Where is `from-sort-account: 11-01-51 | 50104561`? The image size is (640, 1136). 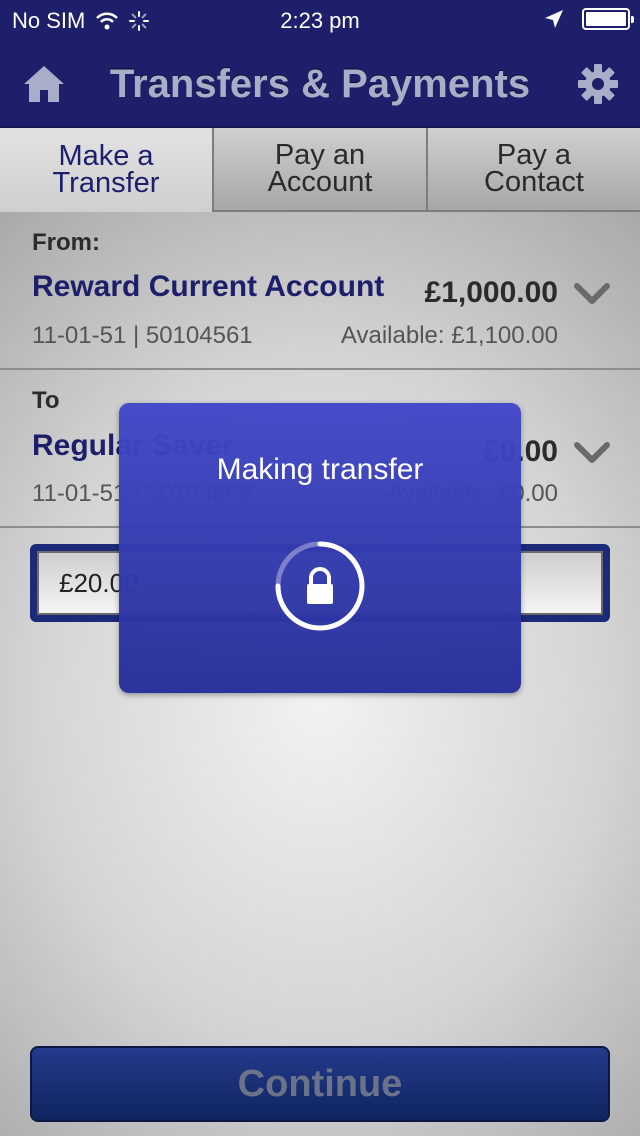
from-sort-account: 11-01-51 | 50104561 is located at coordinates (142, 335).